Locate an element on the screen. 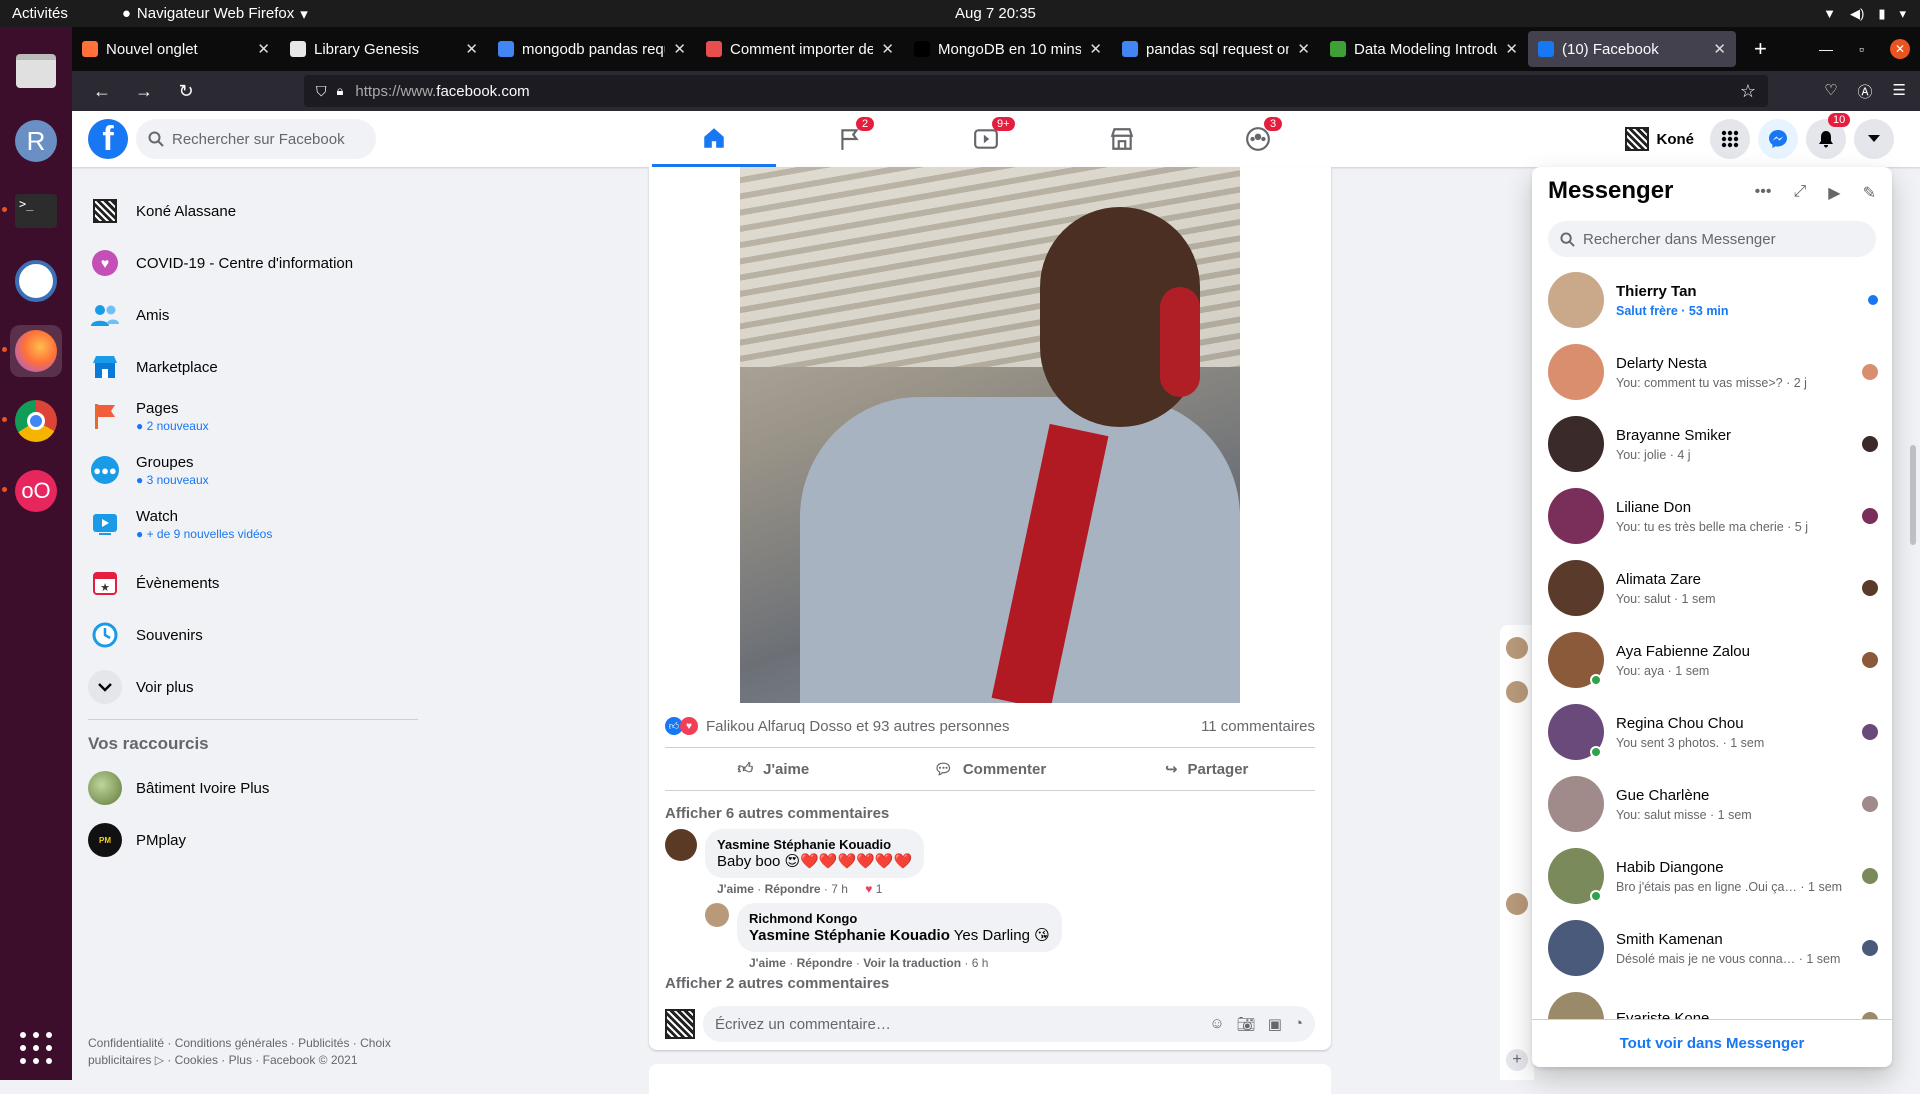  browser-tab: Data Modeling Introdu ✕ is located at coordinates (1424, 49).